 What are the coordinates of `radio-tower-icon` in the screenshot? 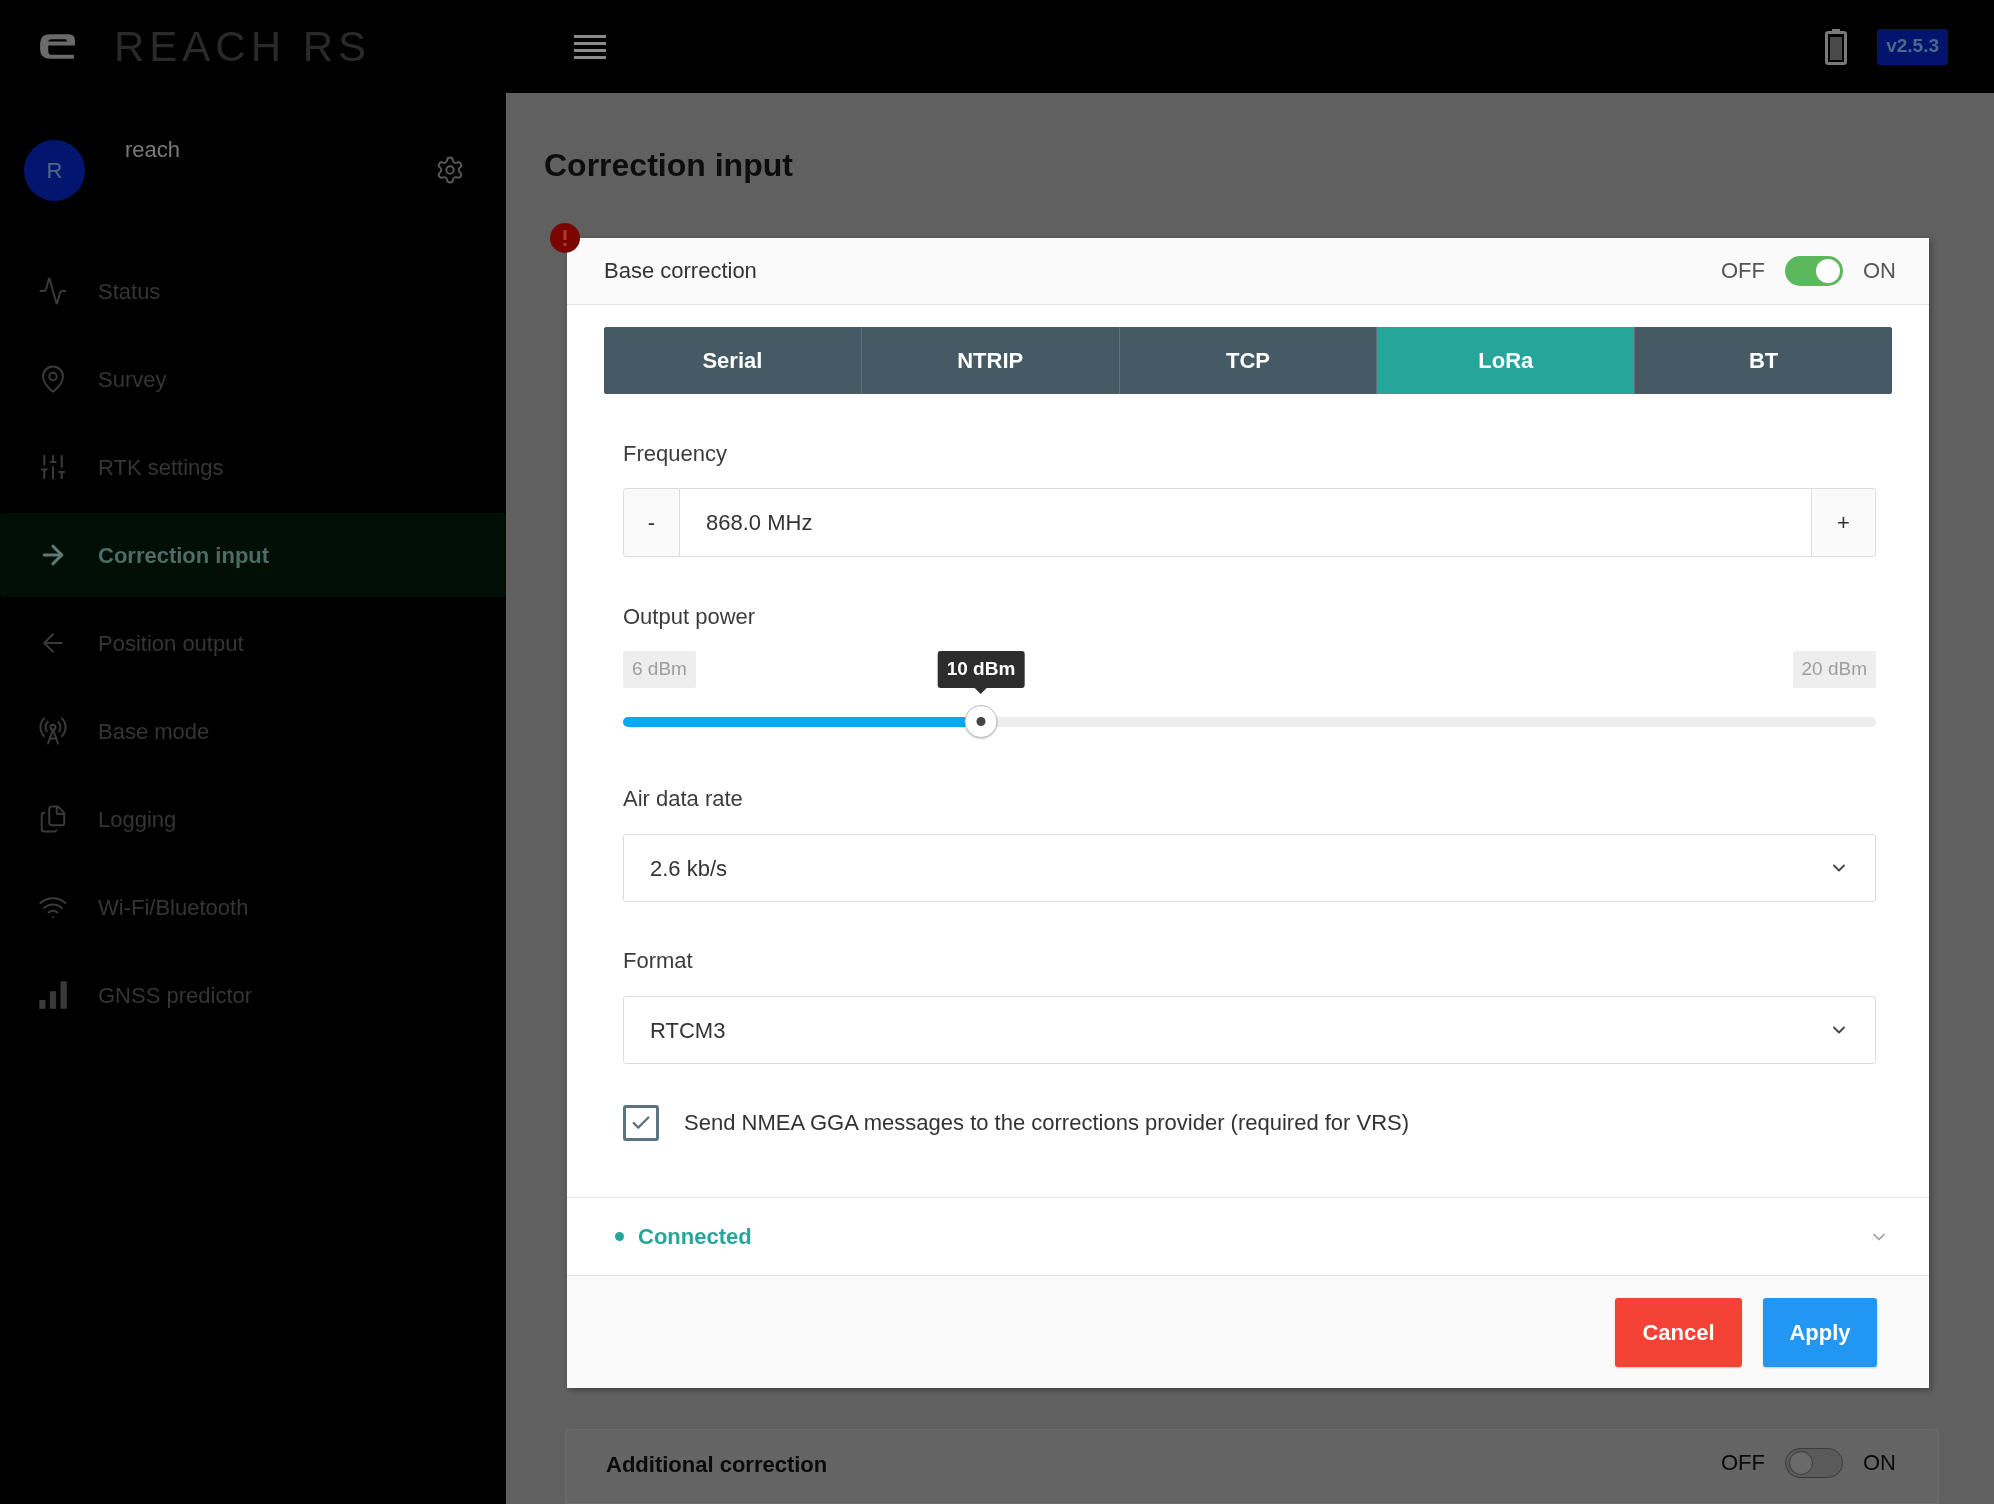 It's located at (53, 731).